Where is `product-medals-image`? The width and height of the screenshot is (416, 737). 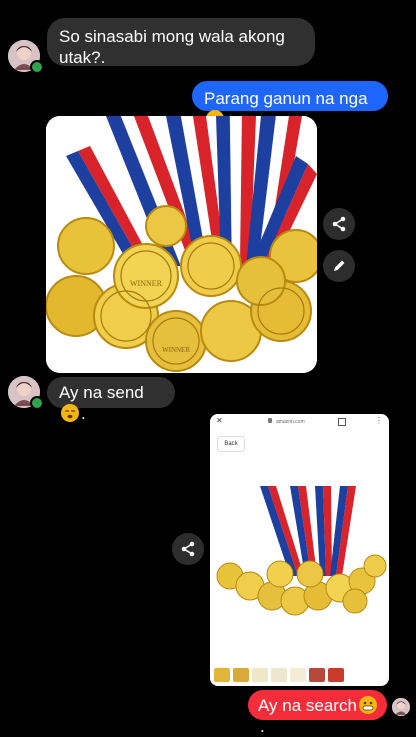 product-medals-image is located at coordinates (301, 551).